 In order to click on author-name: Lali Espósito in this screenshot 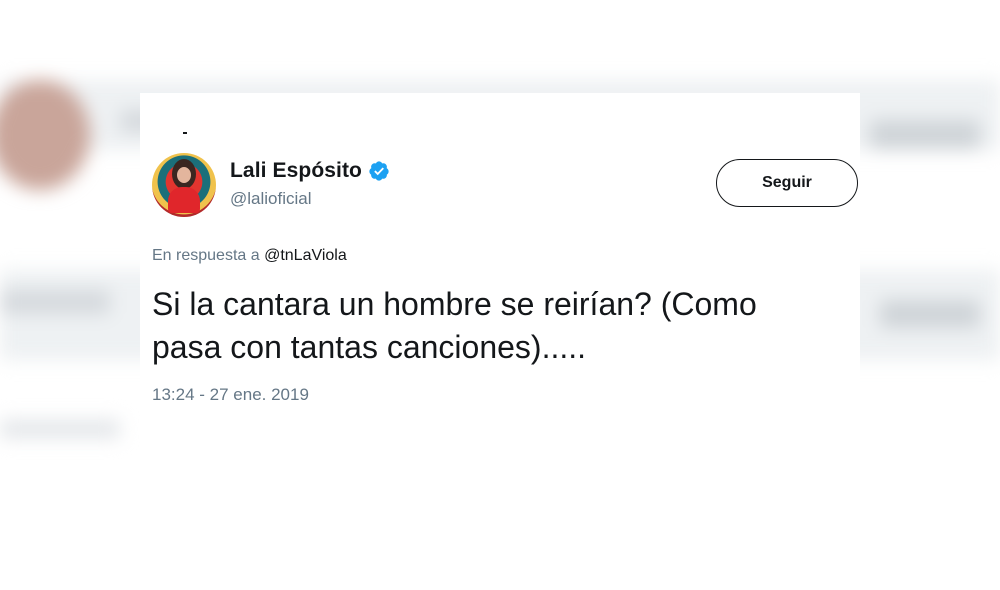, I will do `click(296, 171)`.